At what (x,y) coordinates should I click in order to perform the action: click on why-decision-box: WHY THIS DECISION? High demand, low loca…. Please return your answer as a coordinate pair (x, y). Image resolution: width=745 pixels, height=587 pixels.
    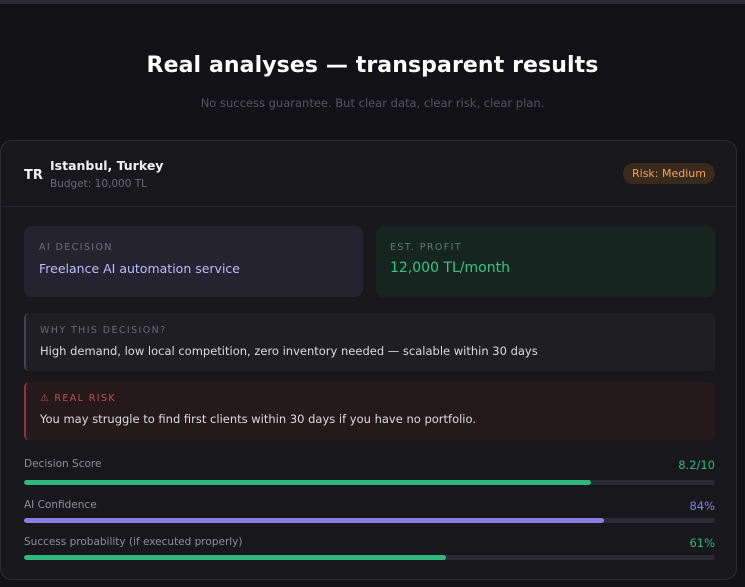
    Looking at the image, I should click on (369, 342).